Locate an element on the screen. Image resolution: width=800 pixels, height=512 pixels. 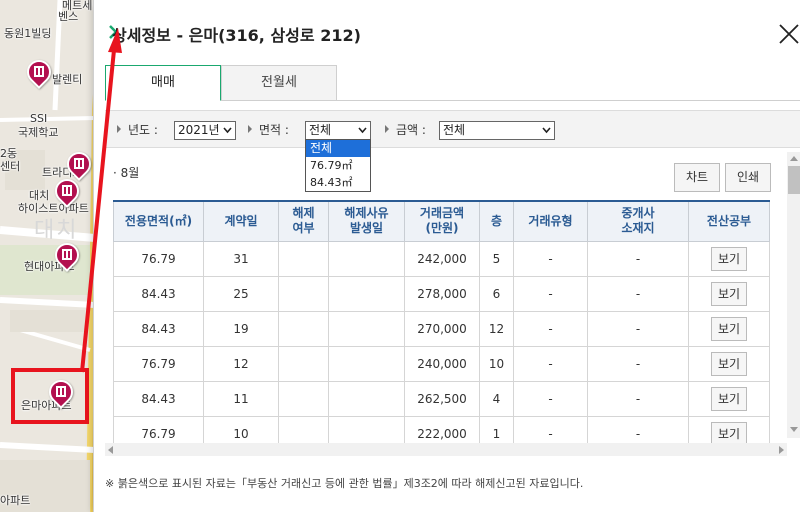
area-option: 전체 is located at coordinates (338, 148).